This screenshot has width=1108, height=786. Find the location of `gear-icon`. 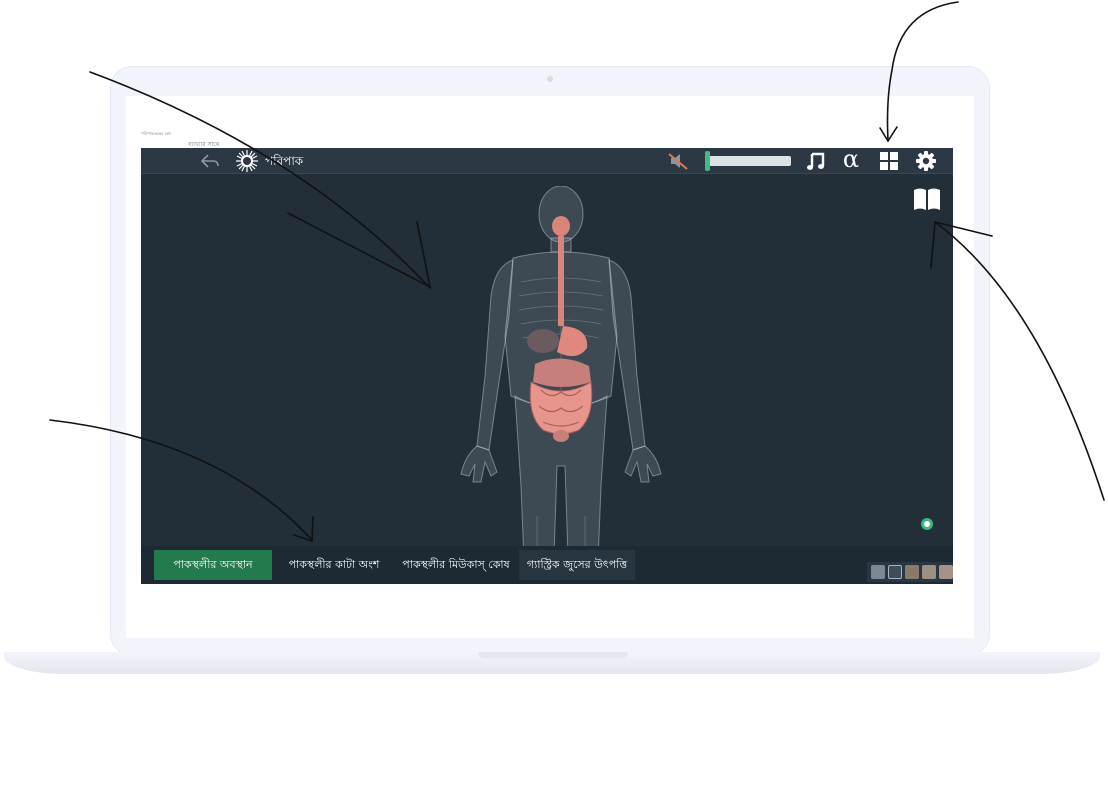

gear-icon is located at coordinates (926, 161).